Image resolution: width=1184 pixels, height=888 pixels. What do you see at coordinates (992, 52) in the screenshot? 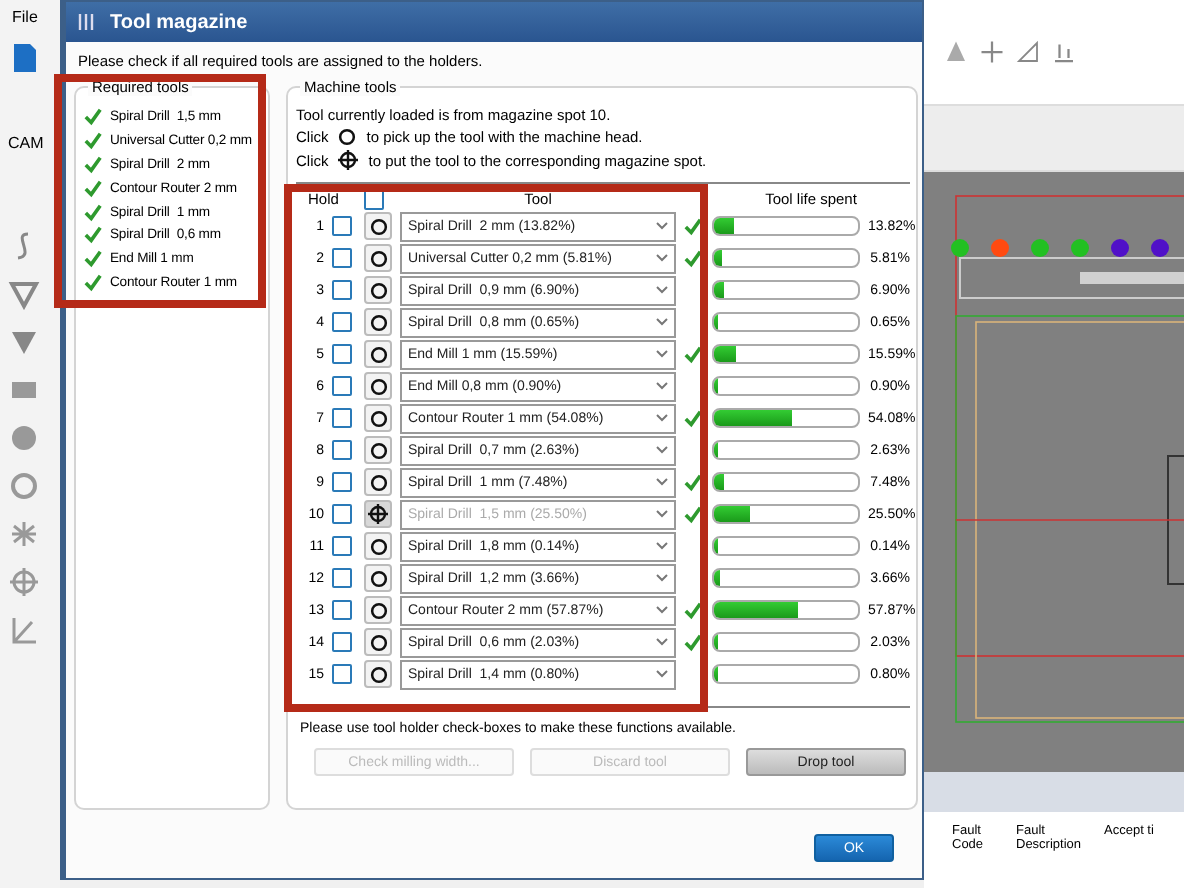
I see `move-icon` at bounding box center [992, 52].